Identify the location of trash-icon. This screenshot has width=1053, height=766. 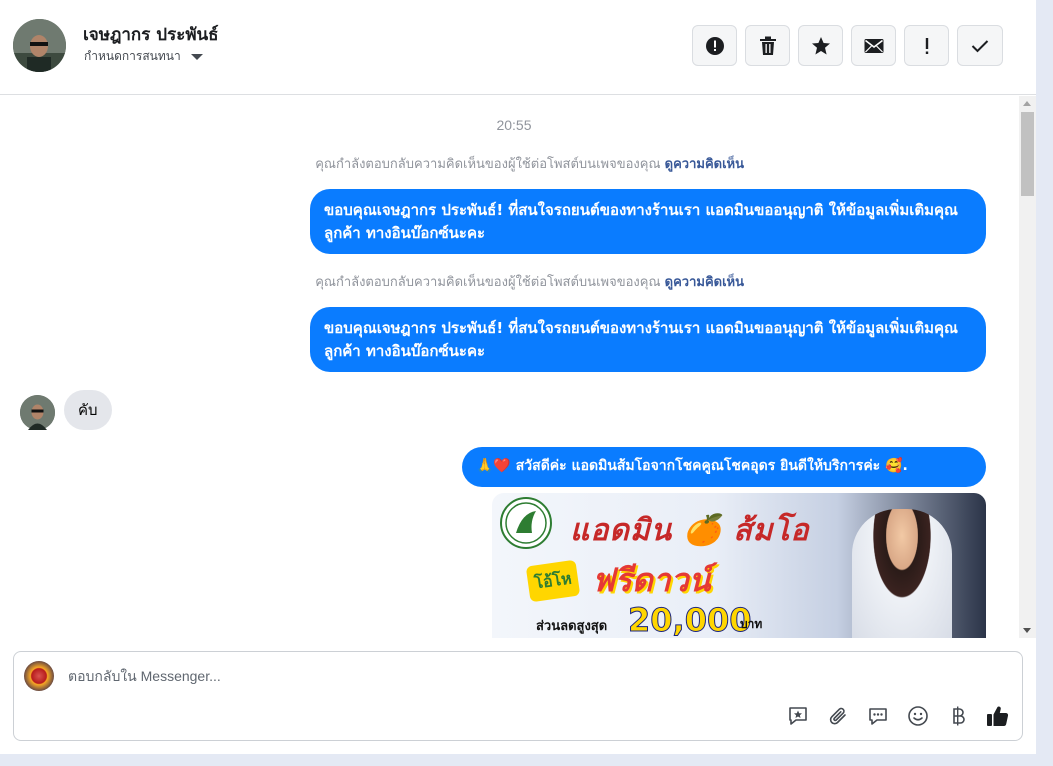
(767, 45).